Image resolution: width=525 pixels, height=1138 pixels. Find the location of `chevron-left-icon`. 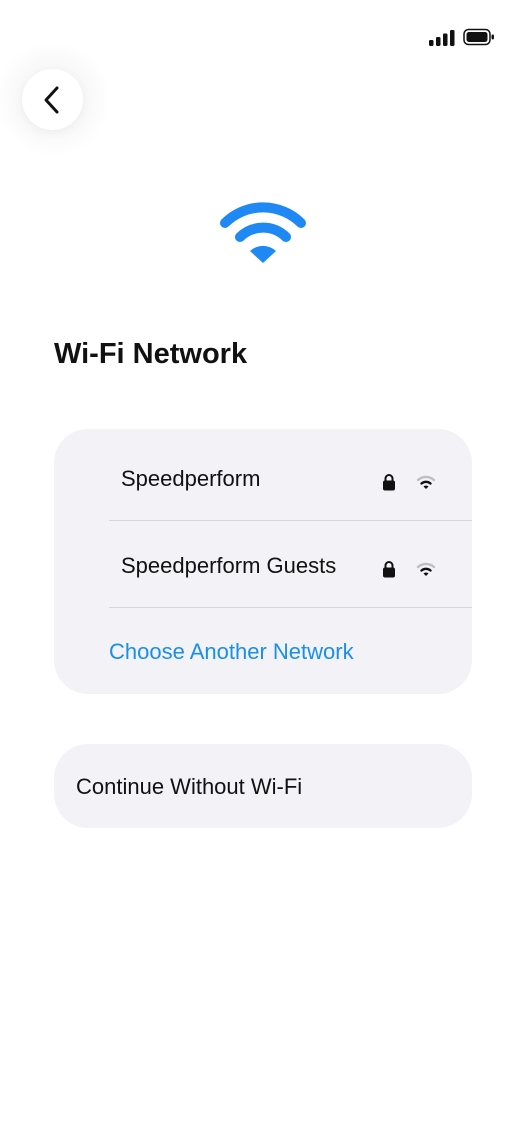

chevron-left-icon is located at coordinates (51, 100).